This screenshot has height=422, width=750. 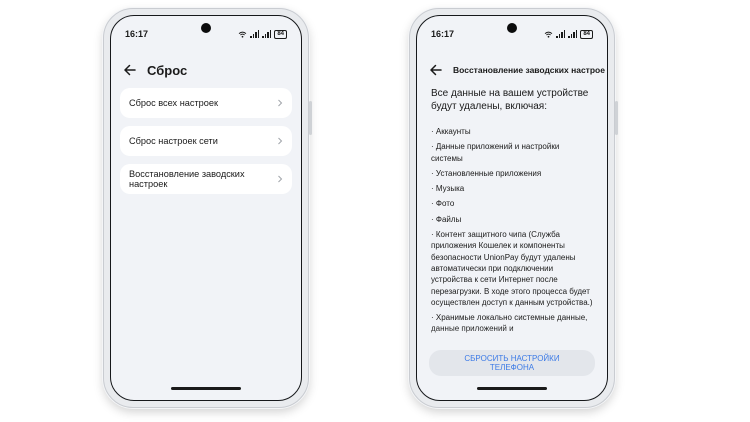 What do you see at coordinates (512, 173) in the screenshot?
I see `list-item: Установленные приложения` at bounding box center [512, 173].